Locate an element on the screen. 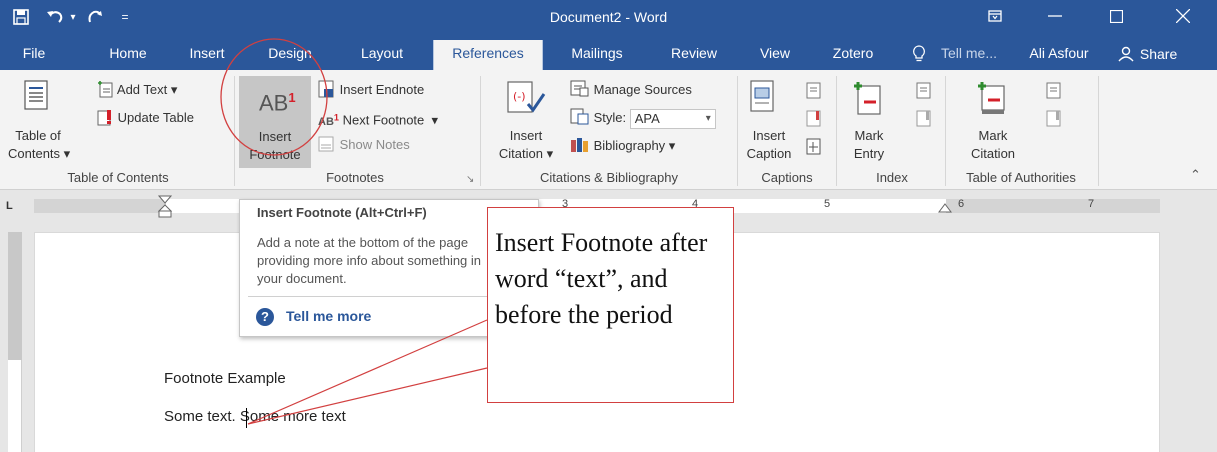 This screenshot has height=452, width=1217. next-footnote-label: Next Footnote is located at coordinates (383, 120).